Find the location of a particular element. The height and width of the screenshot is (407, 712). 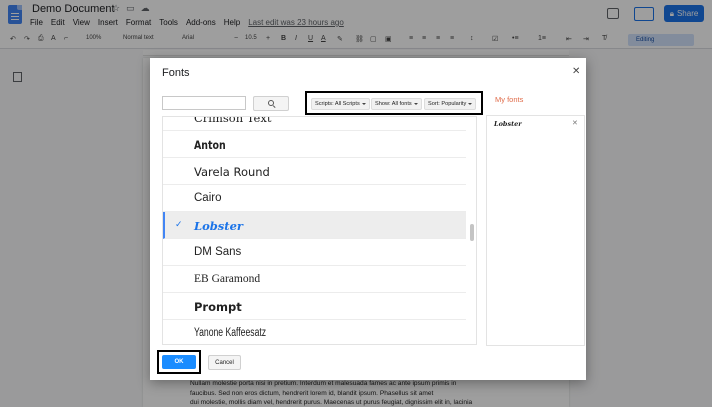

font-row-cairo: Cairo is located at coordinates (314, 198).